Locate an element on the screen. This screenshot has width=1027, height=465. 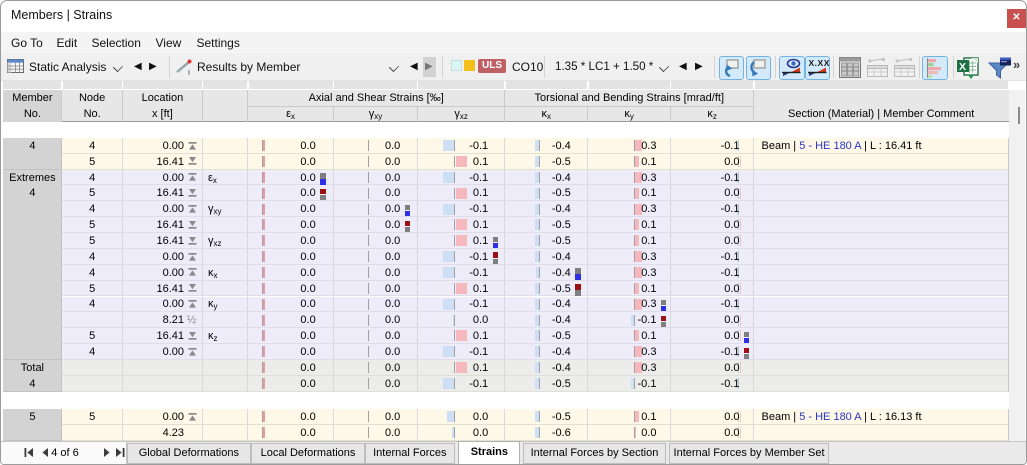
svg-text: I is located at coordinates (189, 73).